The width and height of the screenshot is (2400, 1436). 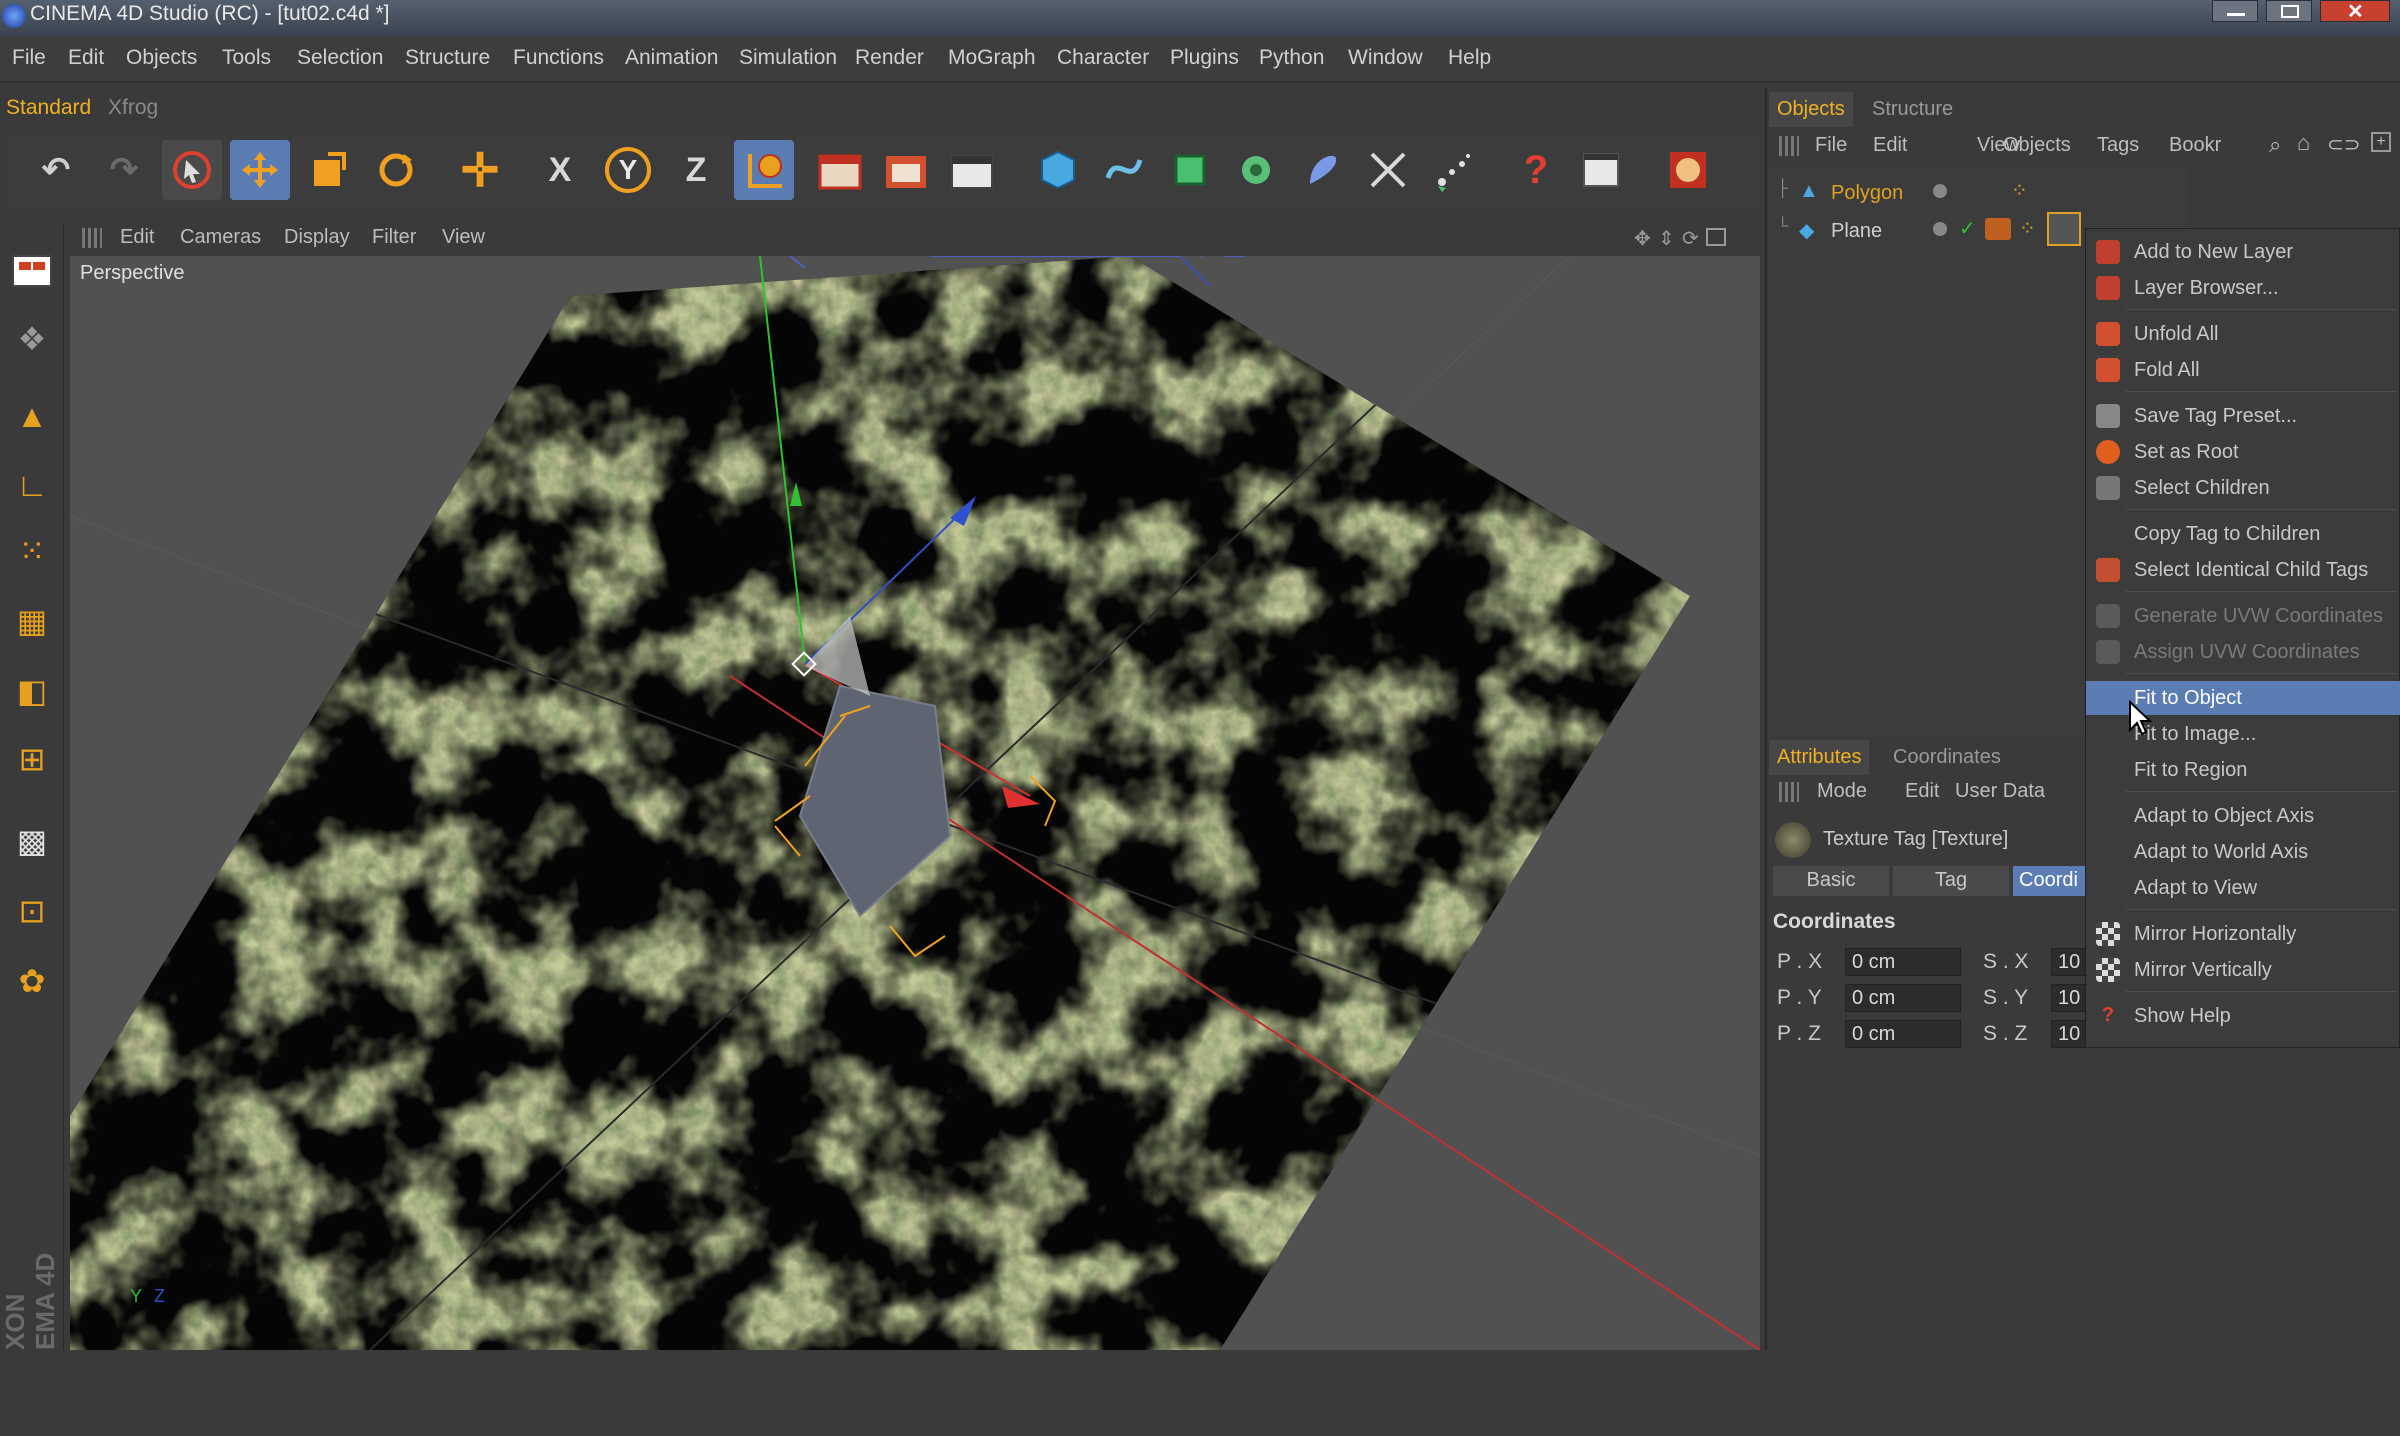 I want to click on menu-mograph: MoGraph, so click(x=992, y=58).